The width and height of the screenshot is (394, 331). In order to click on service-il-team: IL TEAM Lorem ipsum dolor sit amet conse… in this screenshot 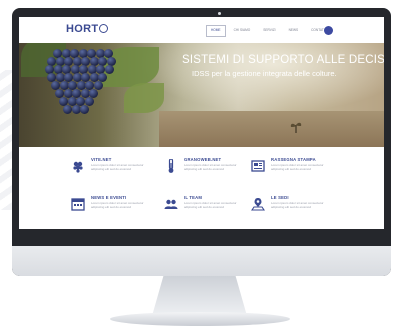, I will do `click(213, 210)`.